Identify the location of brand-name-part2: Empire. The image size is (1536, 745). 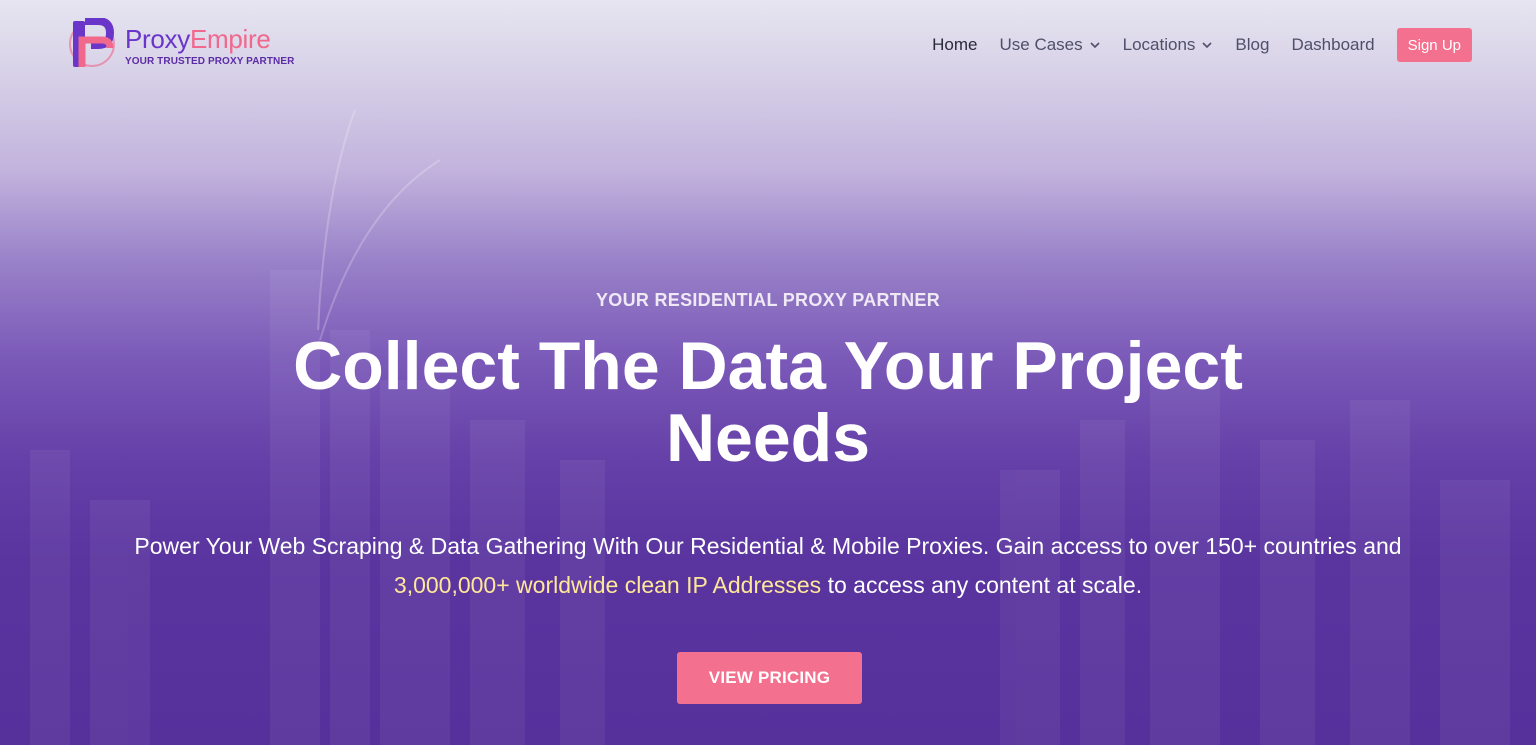
(230, 39).